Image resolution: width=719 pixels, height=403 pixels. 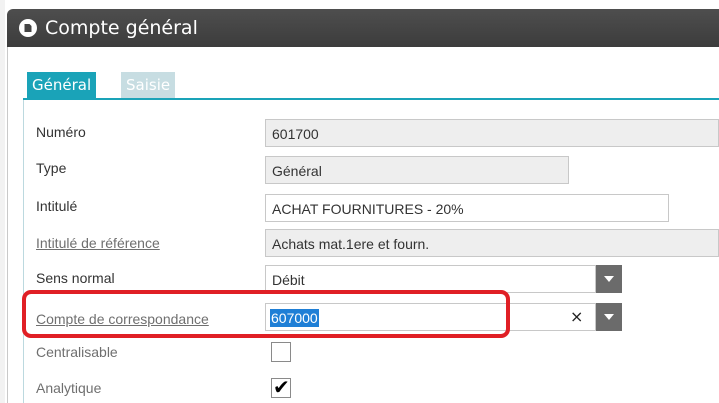 What do you see at coordinates (2, 201) in the screenshot?
I see `left-gutter` at bounding box center [2, 201].